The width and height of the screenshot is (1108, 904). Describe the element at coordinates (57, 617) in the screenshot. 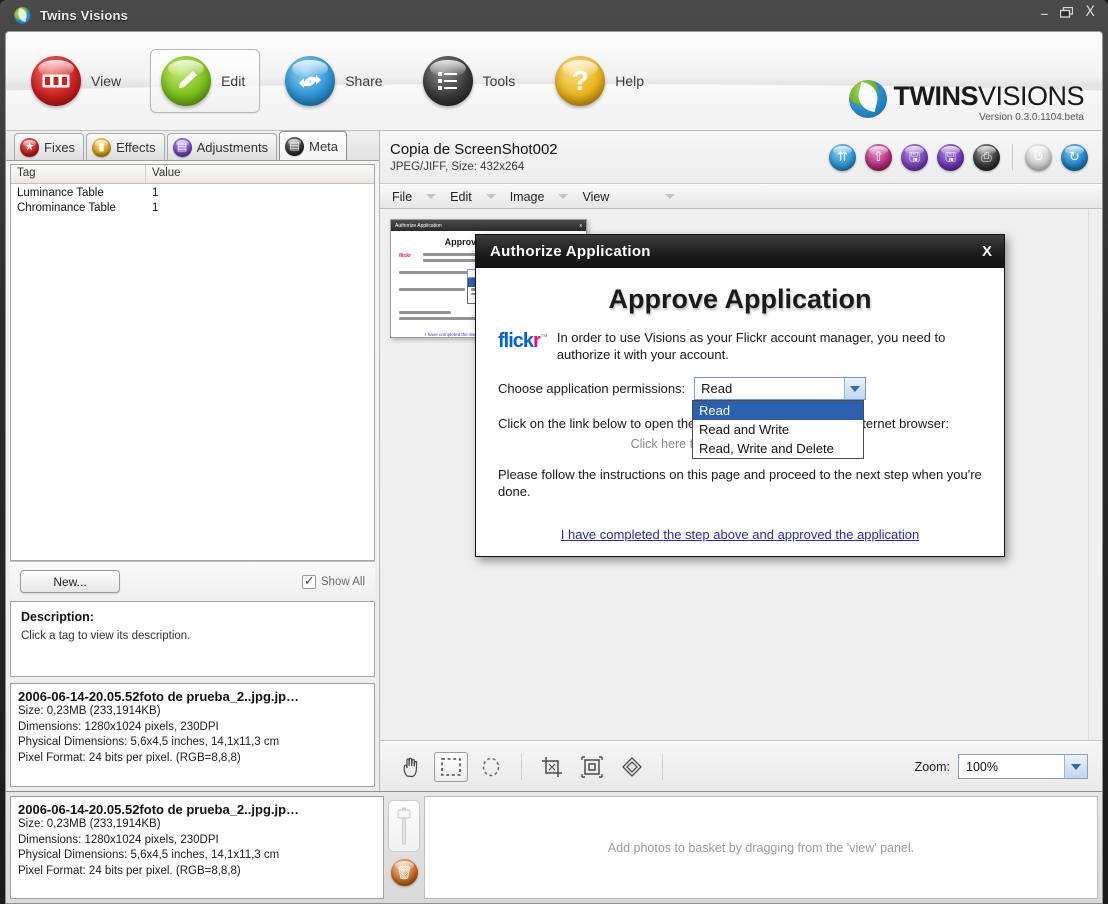

I see `description-title: Description:` at that location.